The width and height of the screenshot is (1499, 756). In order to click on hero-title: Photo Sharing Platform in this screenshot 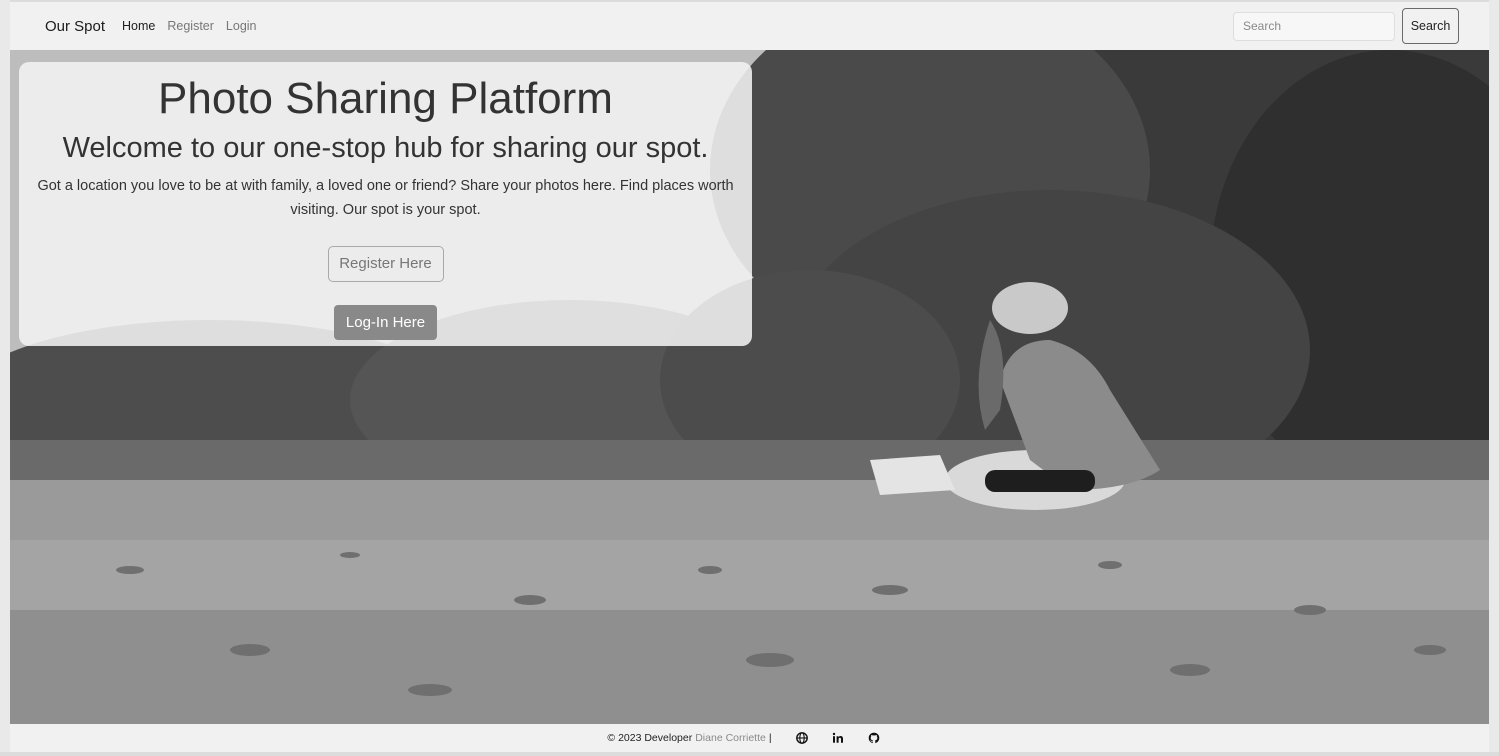, I will do `click(385, 98)`.